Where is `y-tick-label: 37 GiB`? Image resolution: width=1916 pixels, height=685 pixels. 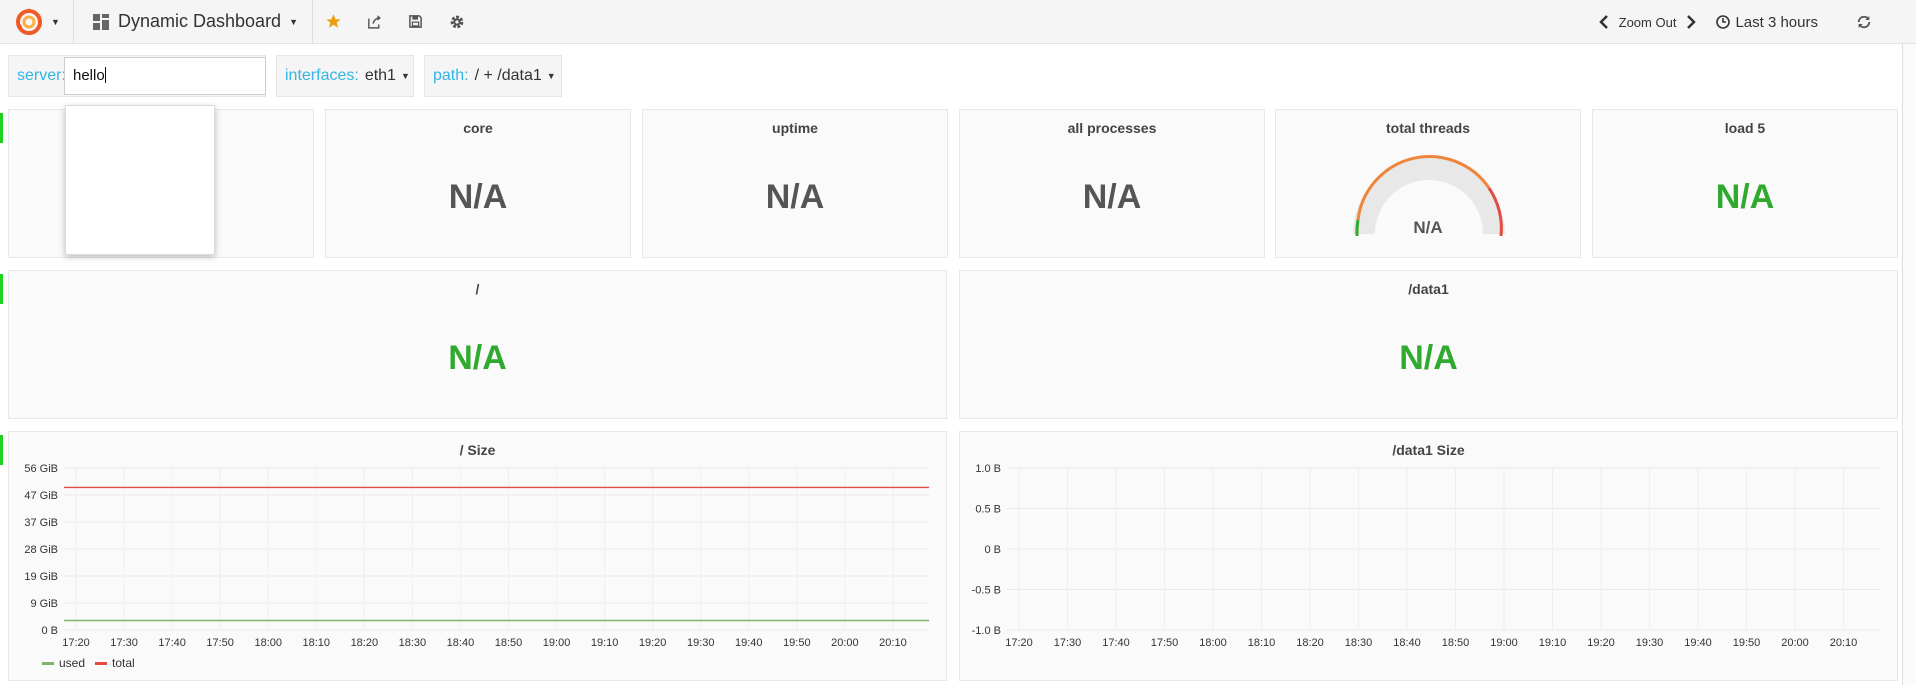 y-tick-label: 37 GiB is located at coordinates (41, 523).